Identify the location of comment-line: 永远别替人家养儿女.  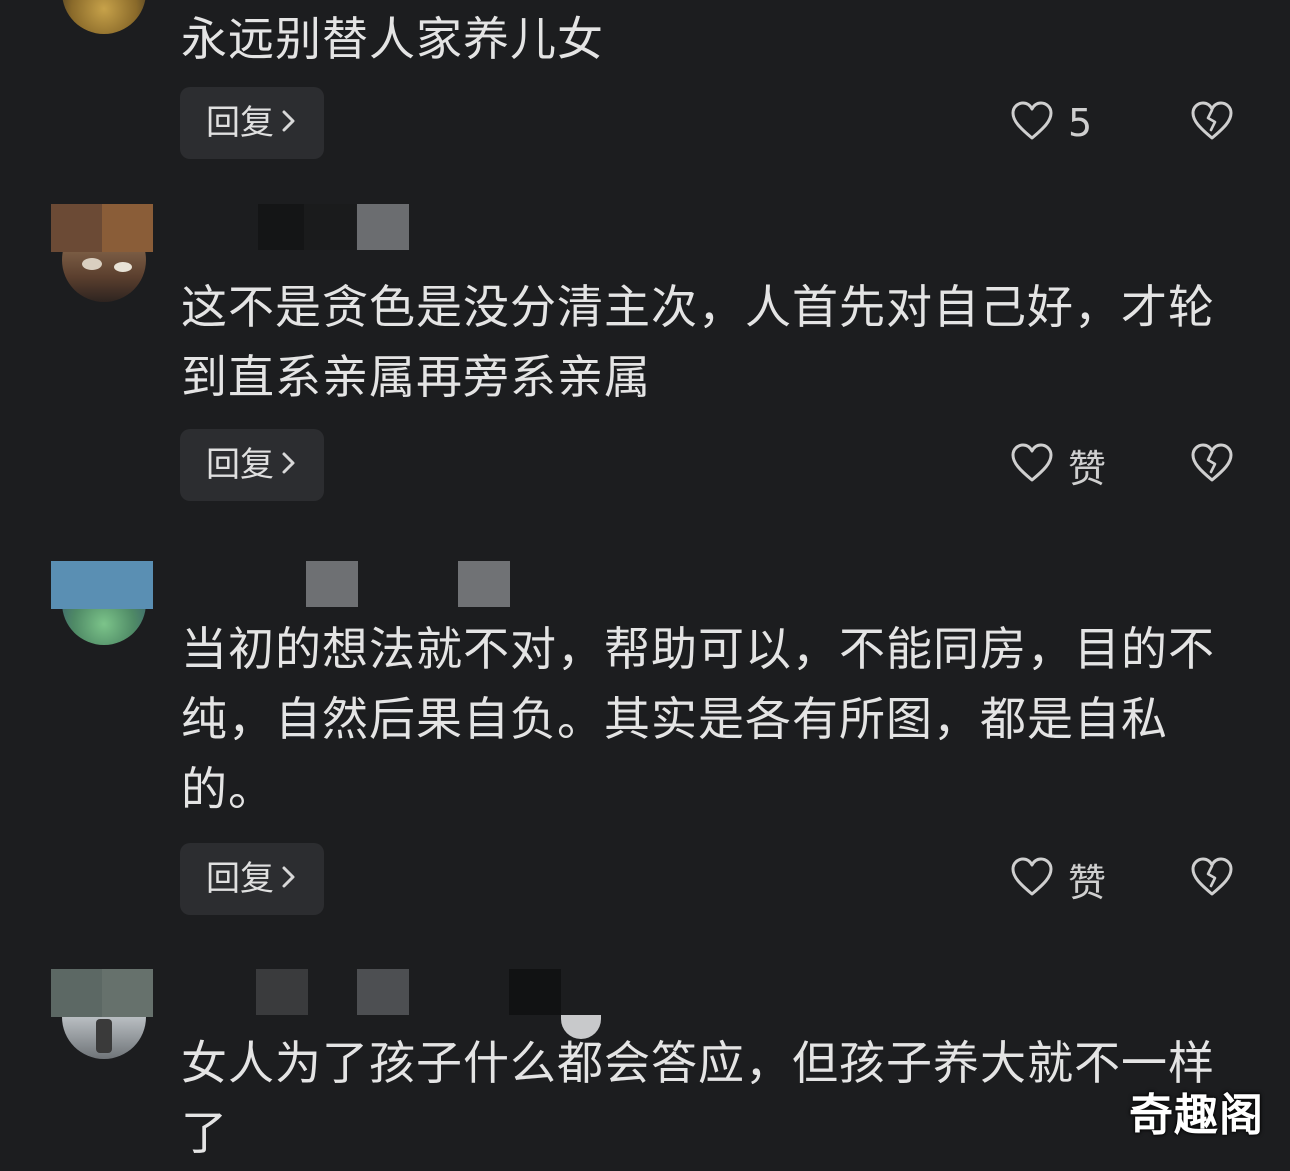
(392, 39).